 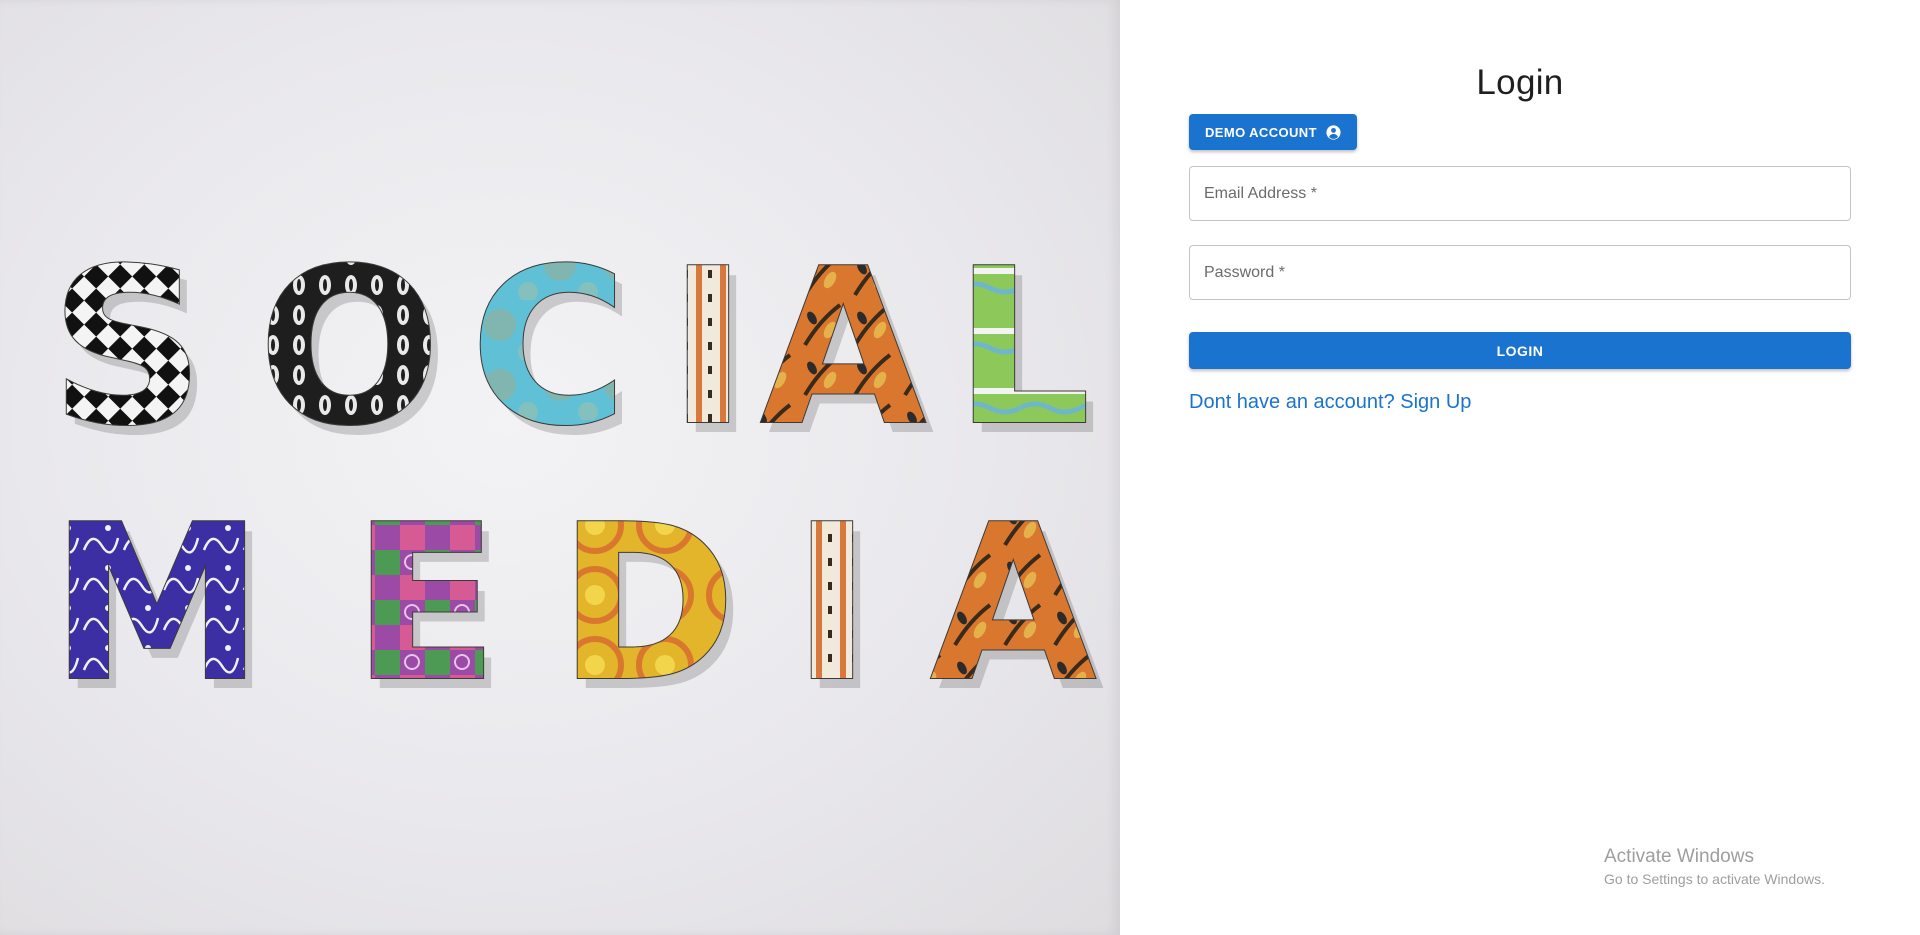 I want to click on email-field-container, so click(x=1520, y=193).